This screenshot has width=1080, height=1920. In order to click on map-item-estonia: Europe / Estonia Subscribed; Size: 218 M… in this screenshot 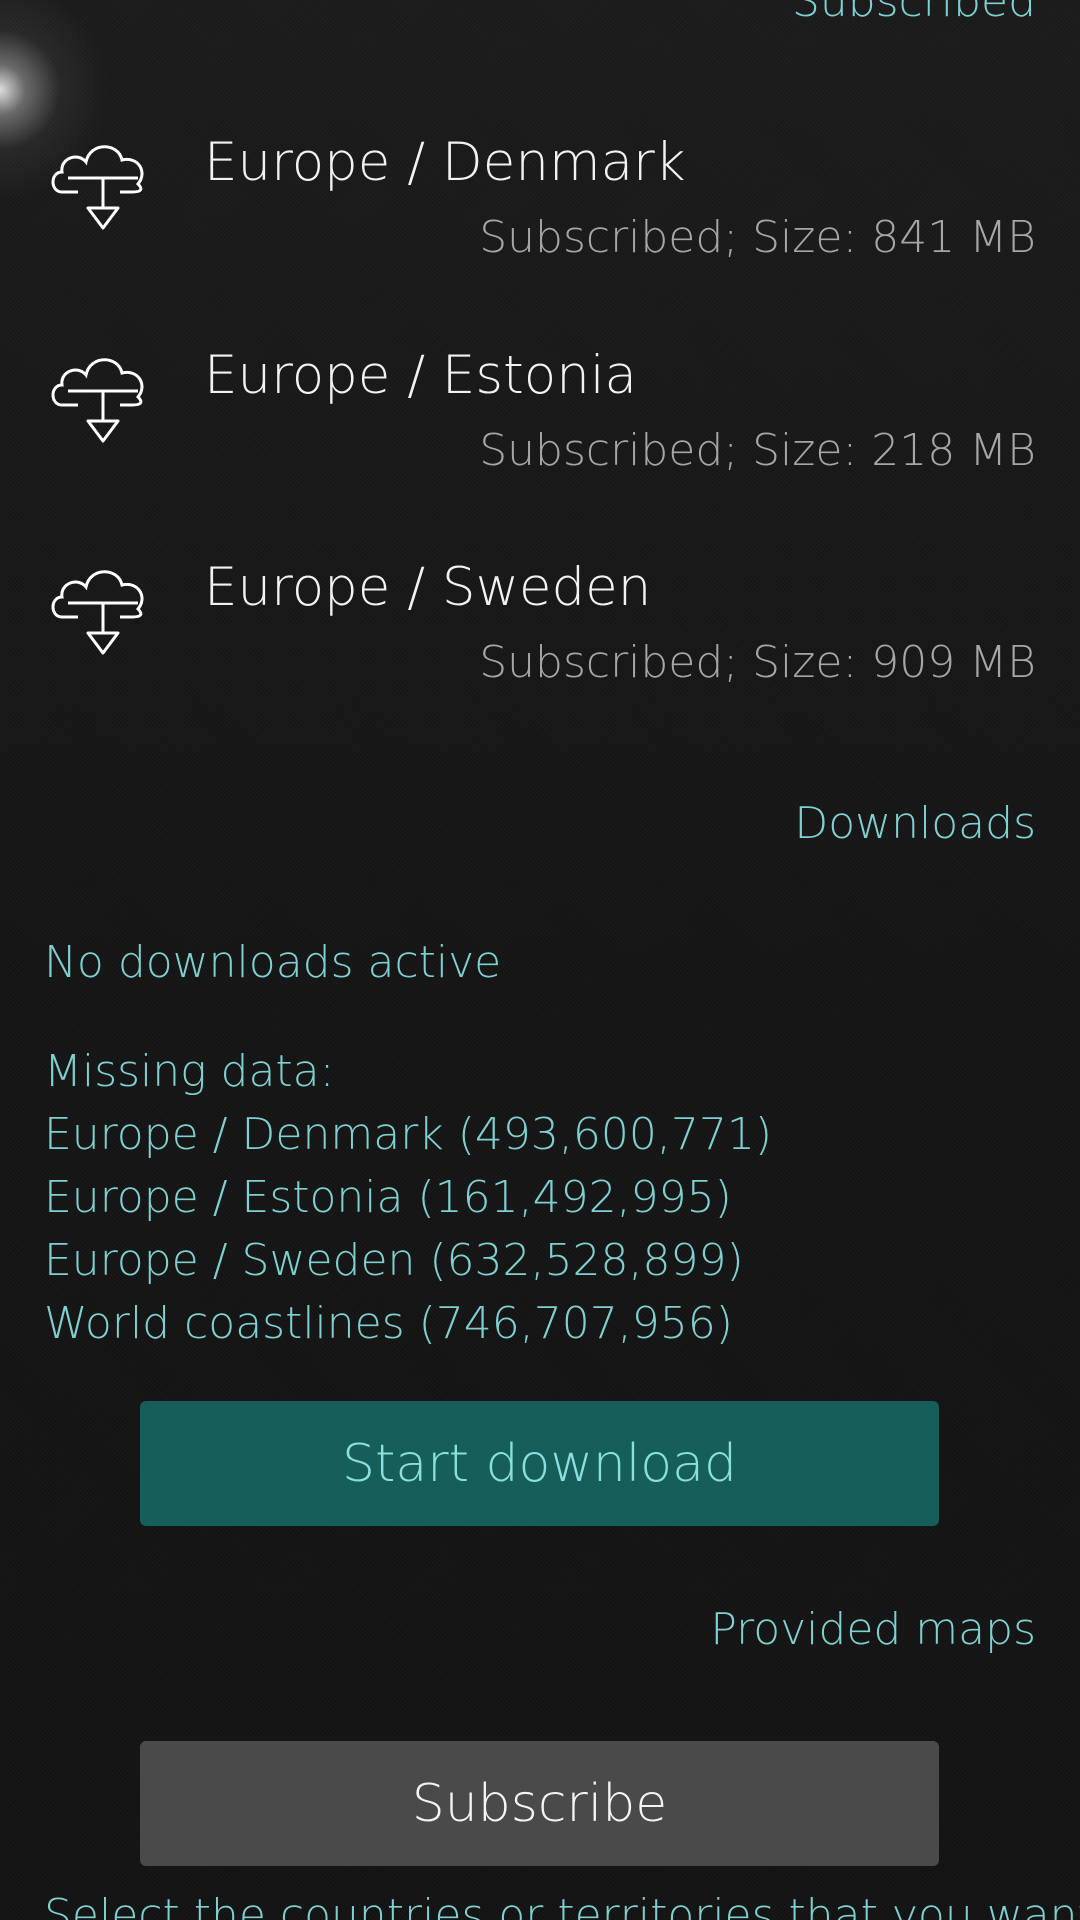, I will do `click(540, 445)`.